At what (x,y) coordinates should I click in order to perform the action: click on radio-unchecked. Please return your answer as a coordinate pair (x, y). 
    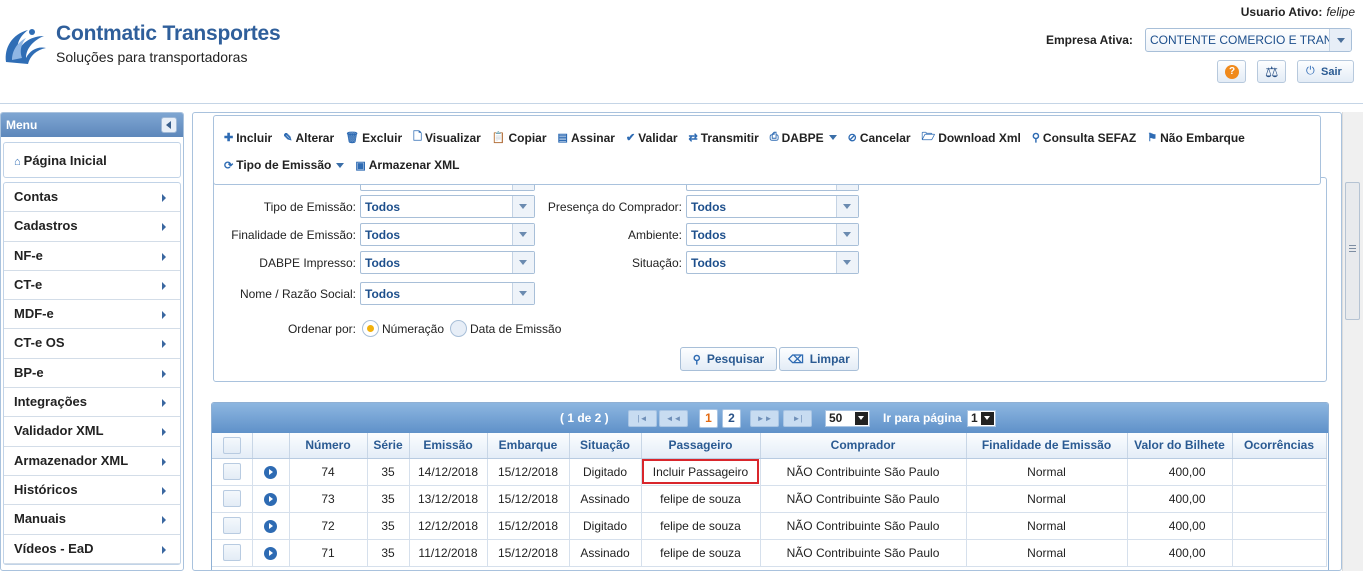
    Looking at the image, I should click on (458, 328).